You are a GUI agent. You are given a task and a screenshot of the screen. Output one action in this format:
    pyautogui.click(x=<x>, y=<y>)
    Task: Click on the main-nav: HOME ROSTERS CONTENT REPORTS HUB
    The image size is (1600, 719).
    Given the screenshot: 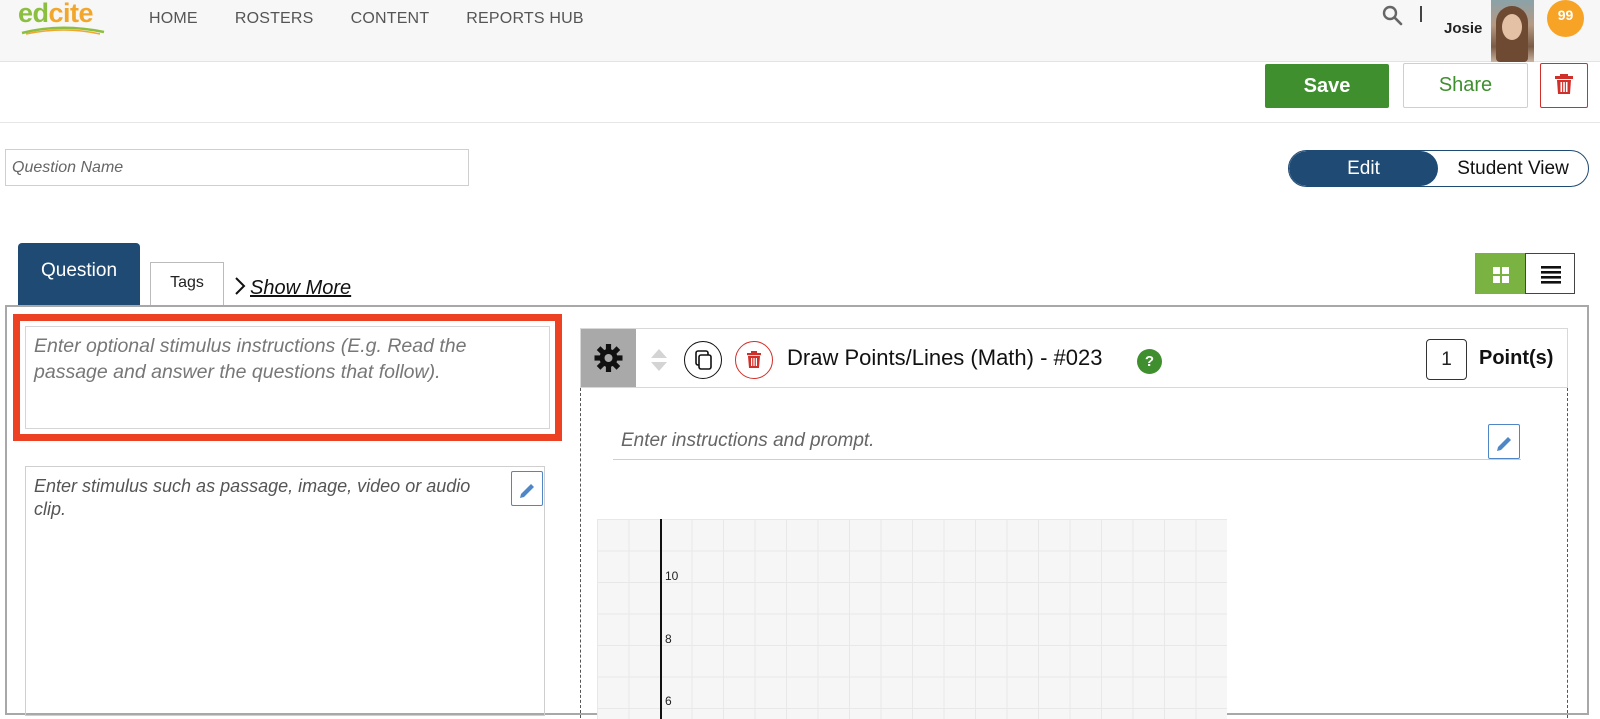 What is the action you would take?
    pyautogui.click(x=366, y=19)
    